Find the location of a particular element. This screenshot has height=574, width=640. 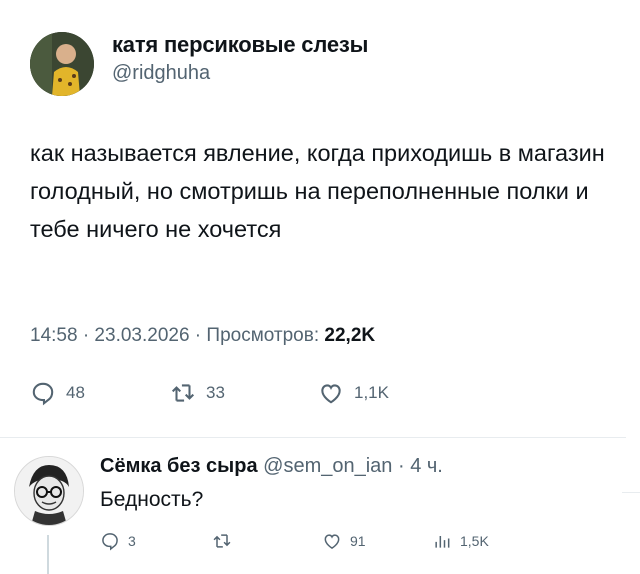

retweet-count: 33 is located at coordinates (215, 392).